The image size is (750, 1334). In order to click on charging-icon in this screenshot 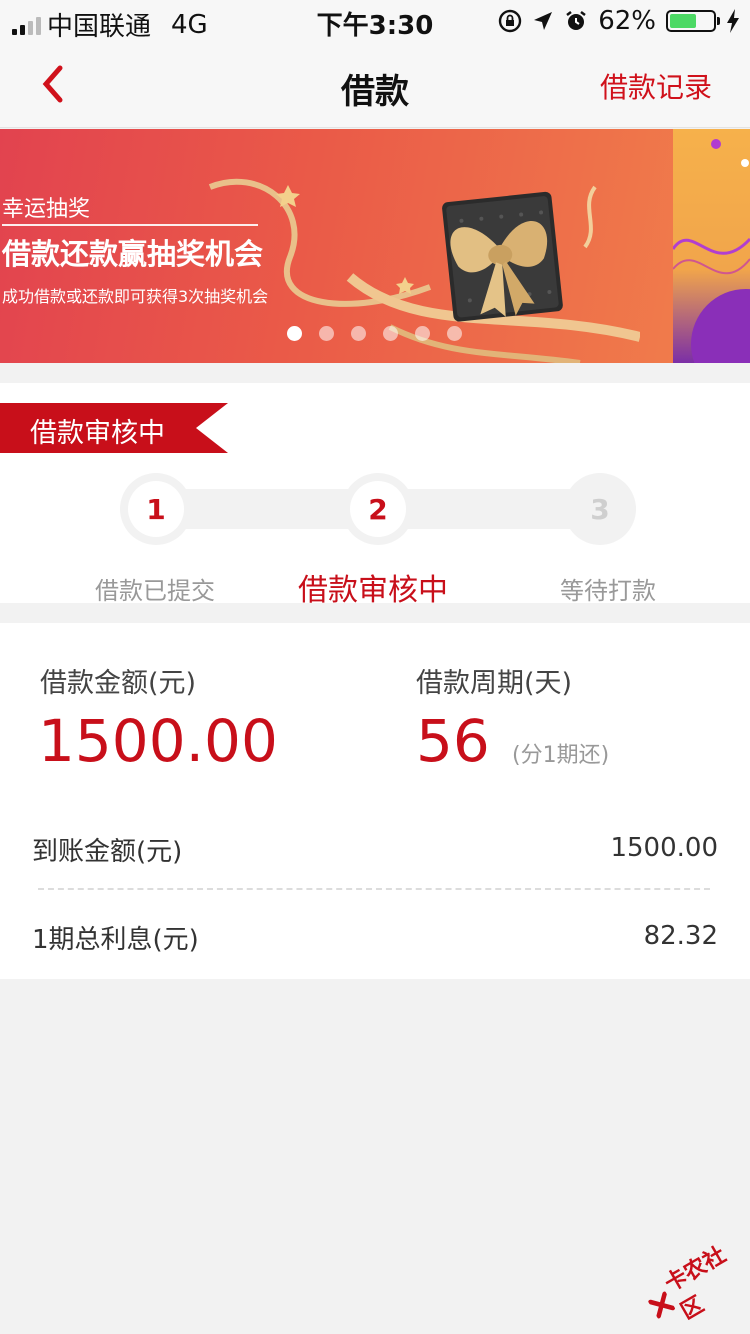, I will do `click(733, 21)`.